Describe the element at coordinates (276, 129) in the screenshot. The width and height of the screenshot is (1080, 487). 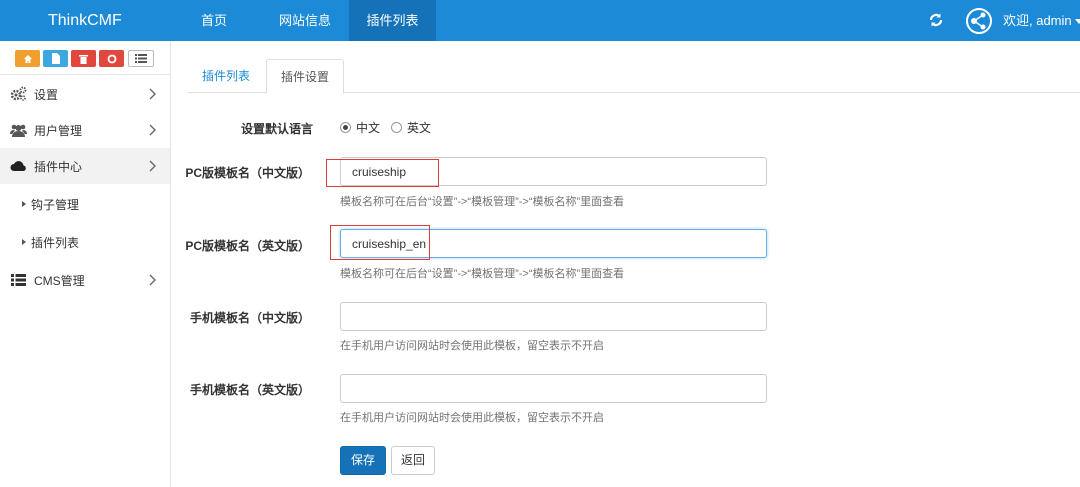
I see `lang-label: 设置默认语言` at that location.